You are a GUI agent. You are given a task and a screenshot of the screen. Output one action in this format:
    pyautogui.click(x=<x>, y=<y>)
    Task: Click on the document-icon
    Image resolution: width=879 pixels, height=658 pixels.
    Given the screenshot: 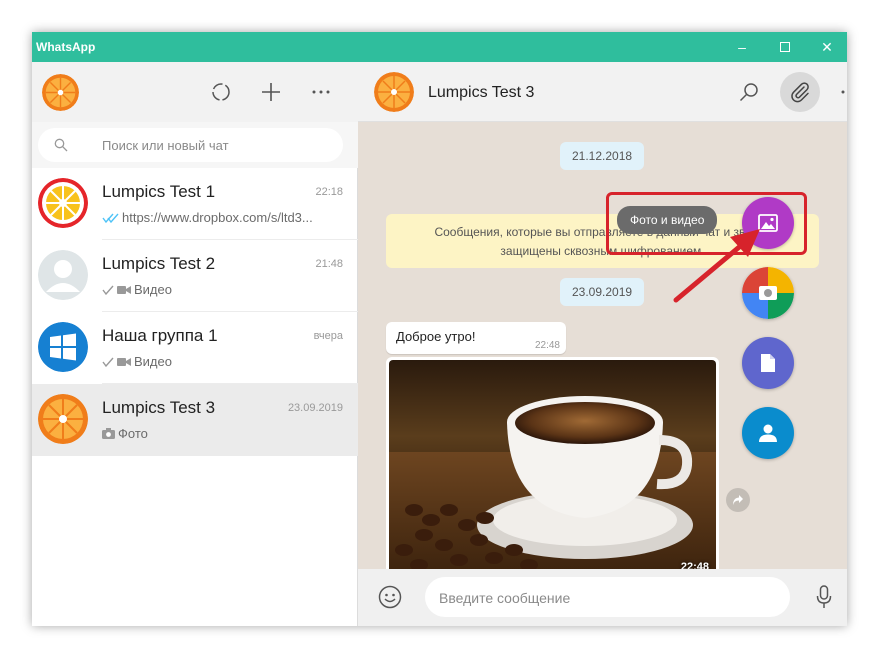 What is the action you would take?
    pyautogui.click(x=768, y=363)
    